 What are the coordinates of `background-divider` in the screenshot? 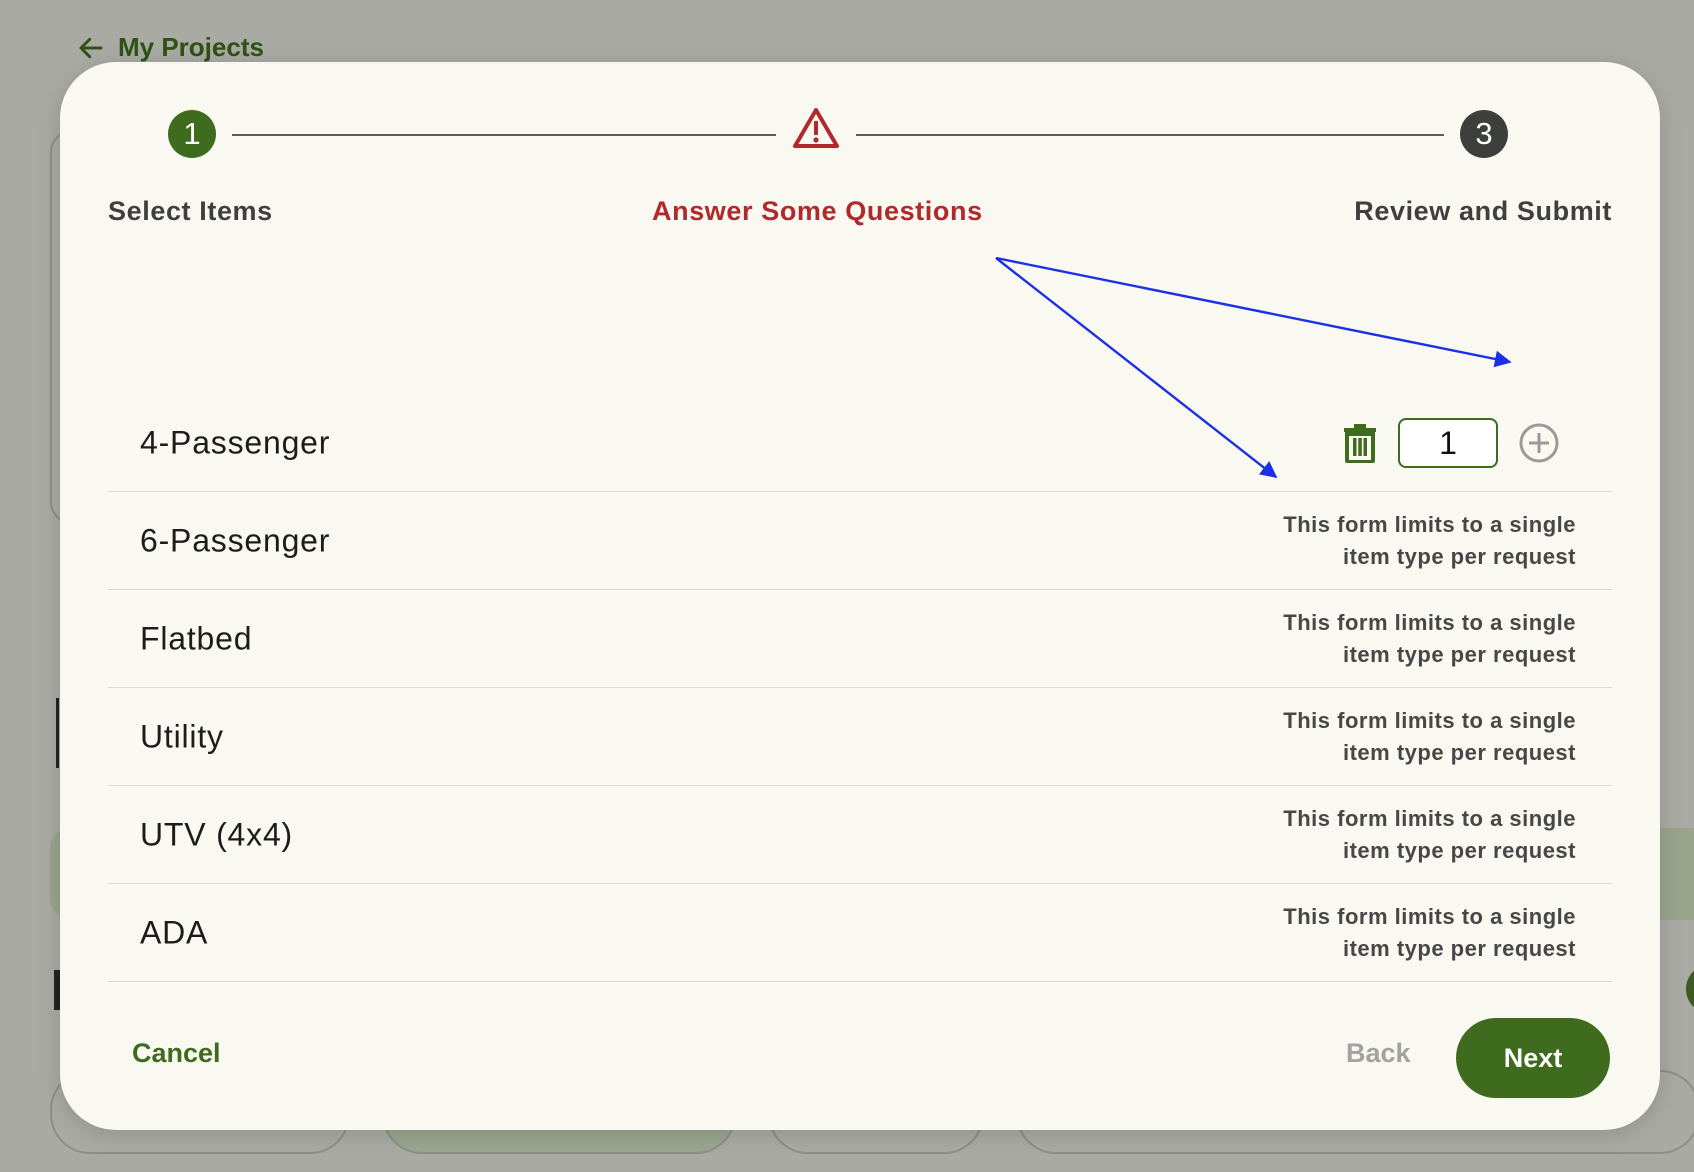 It's located at (57, 733).